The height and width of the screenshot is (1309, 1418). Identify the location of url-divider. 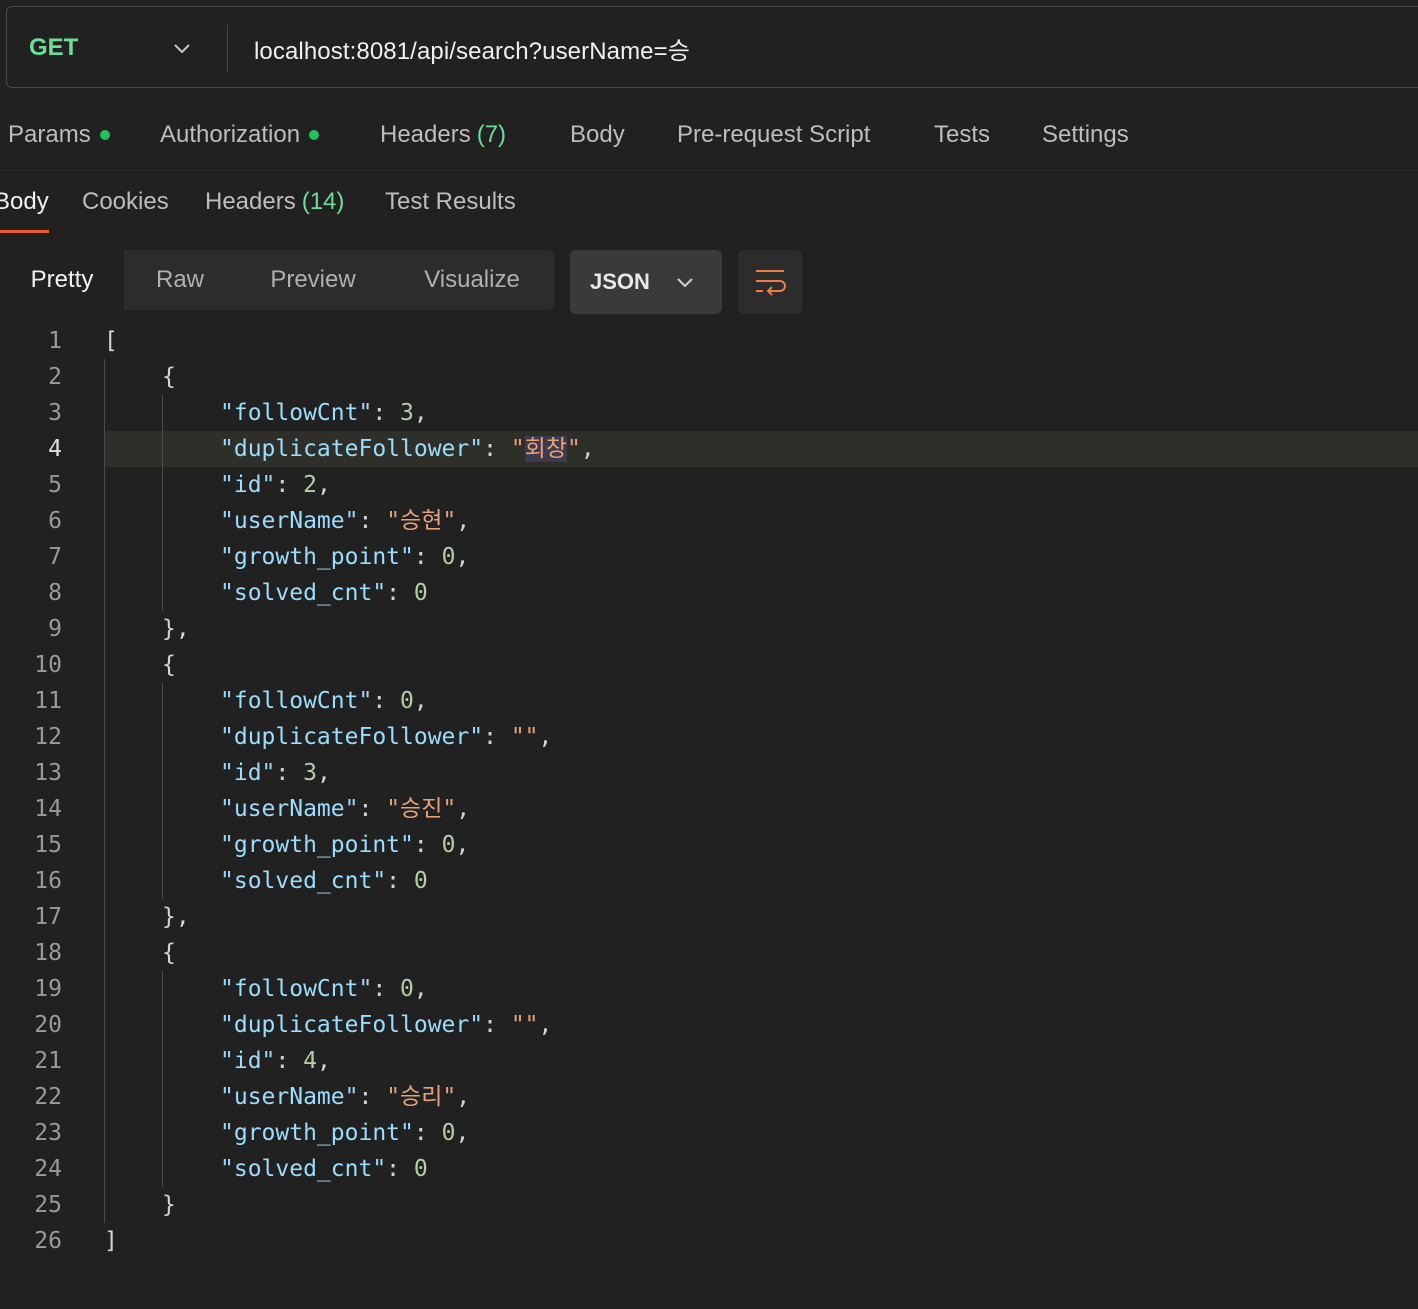
(227, 49).